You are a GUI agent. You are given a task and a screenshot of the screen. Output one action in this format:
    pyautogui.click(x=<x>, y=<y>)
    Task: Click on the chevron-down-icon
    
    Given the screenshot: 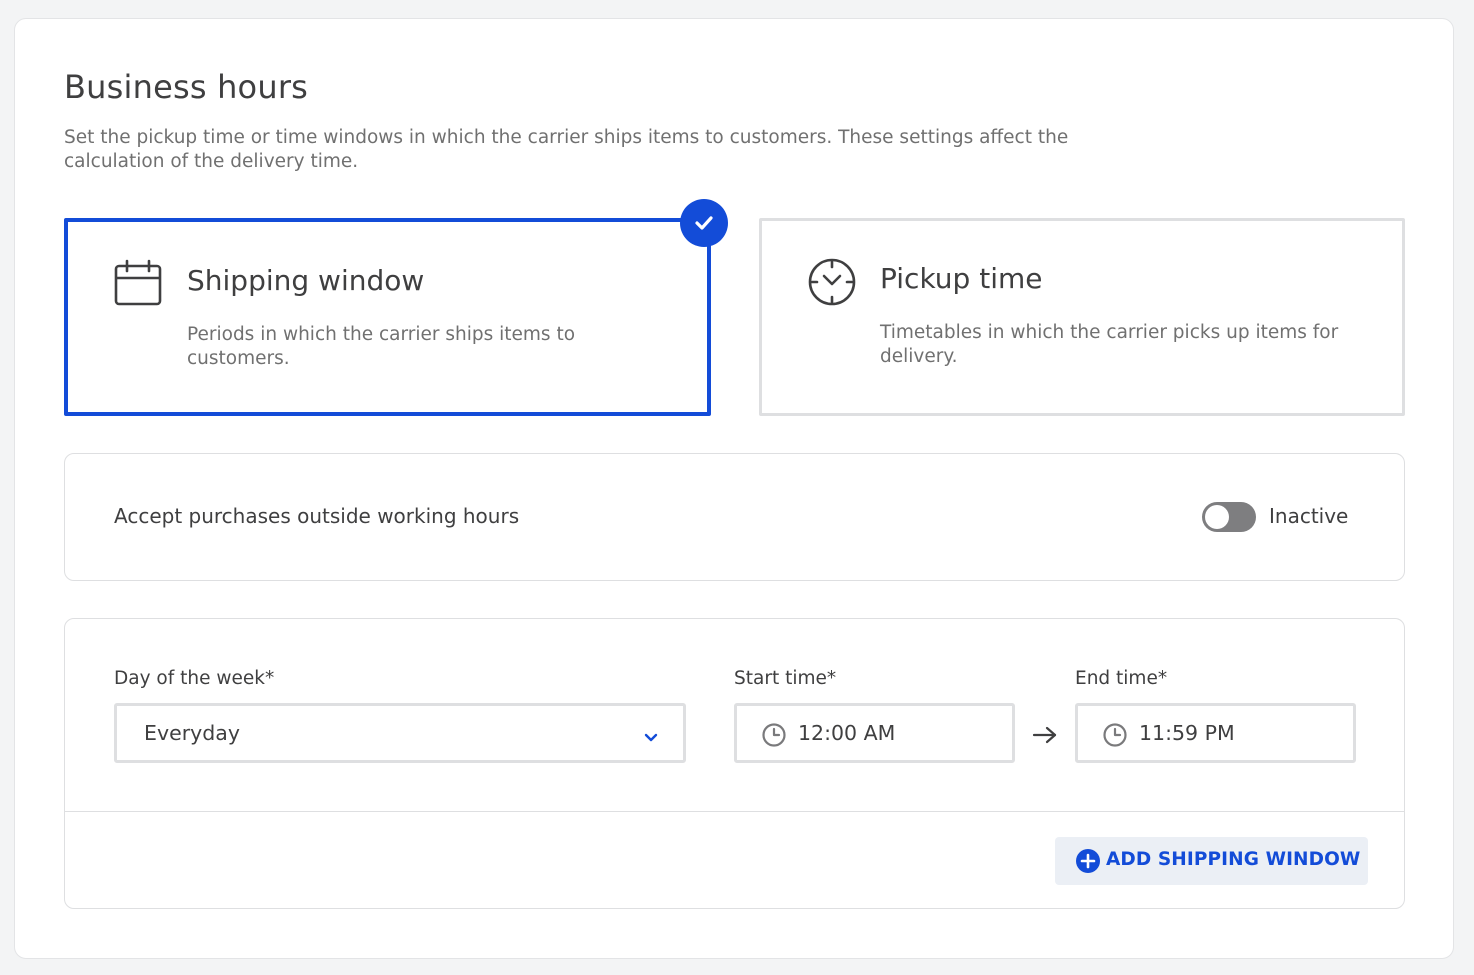 What is the action you would take?
    pyautogui.click(x=651, y=737)
    